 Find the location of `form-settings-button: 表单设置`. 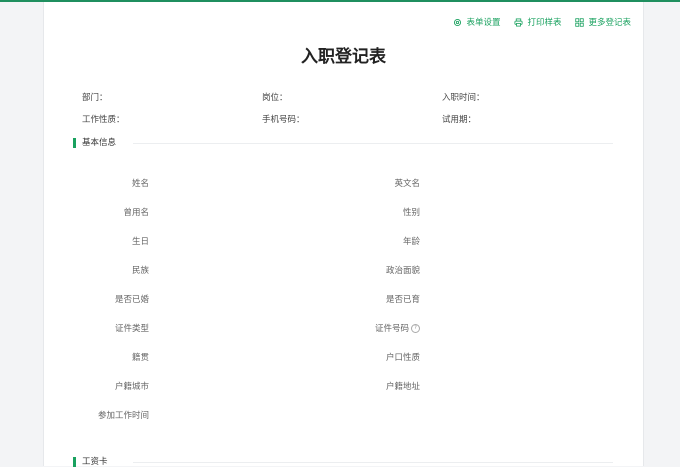

form-settings-button: 表单设置 is located at coordinates (476, 22).